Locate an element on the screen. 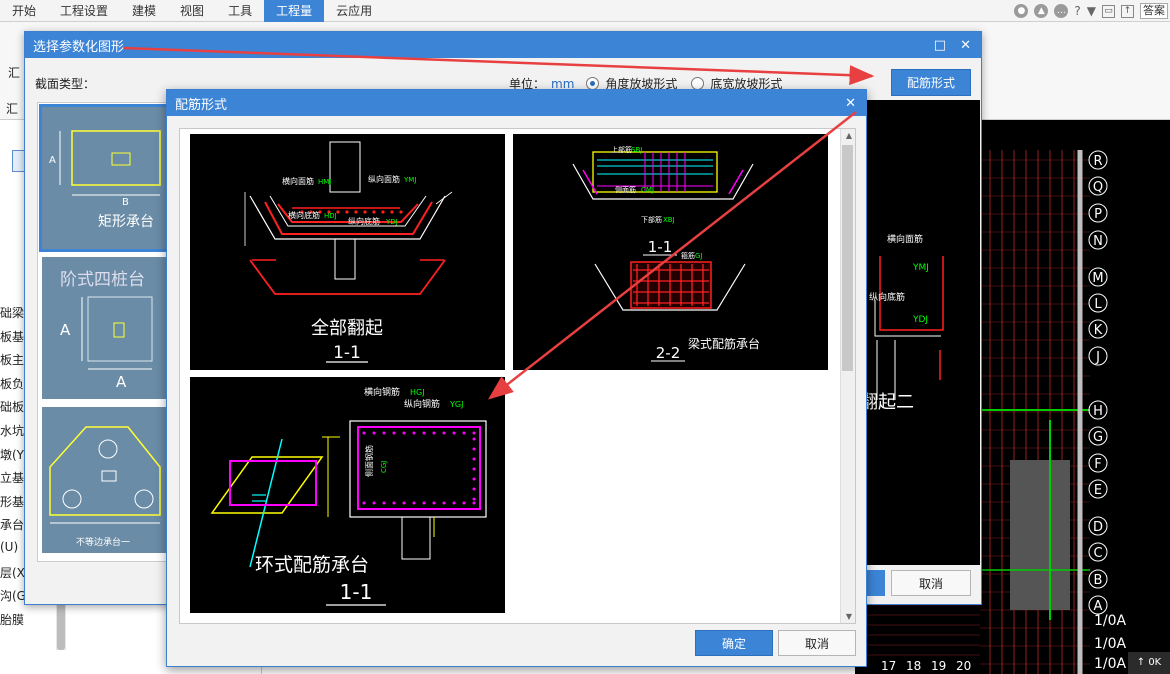 The image size is (1170, 674). left-panel-item: 板基 is located at coordinates (12, 336).